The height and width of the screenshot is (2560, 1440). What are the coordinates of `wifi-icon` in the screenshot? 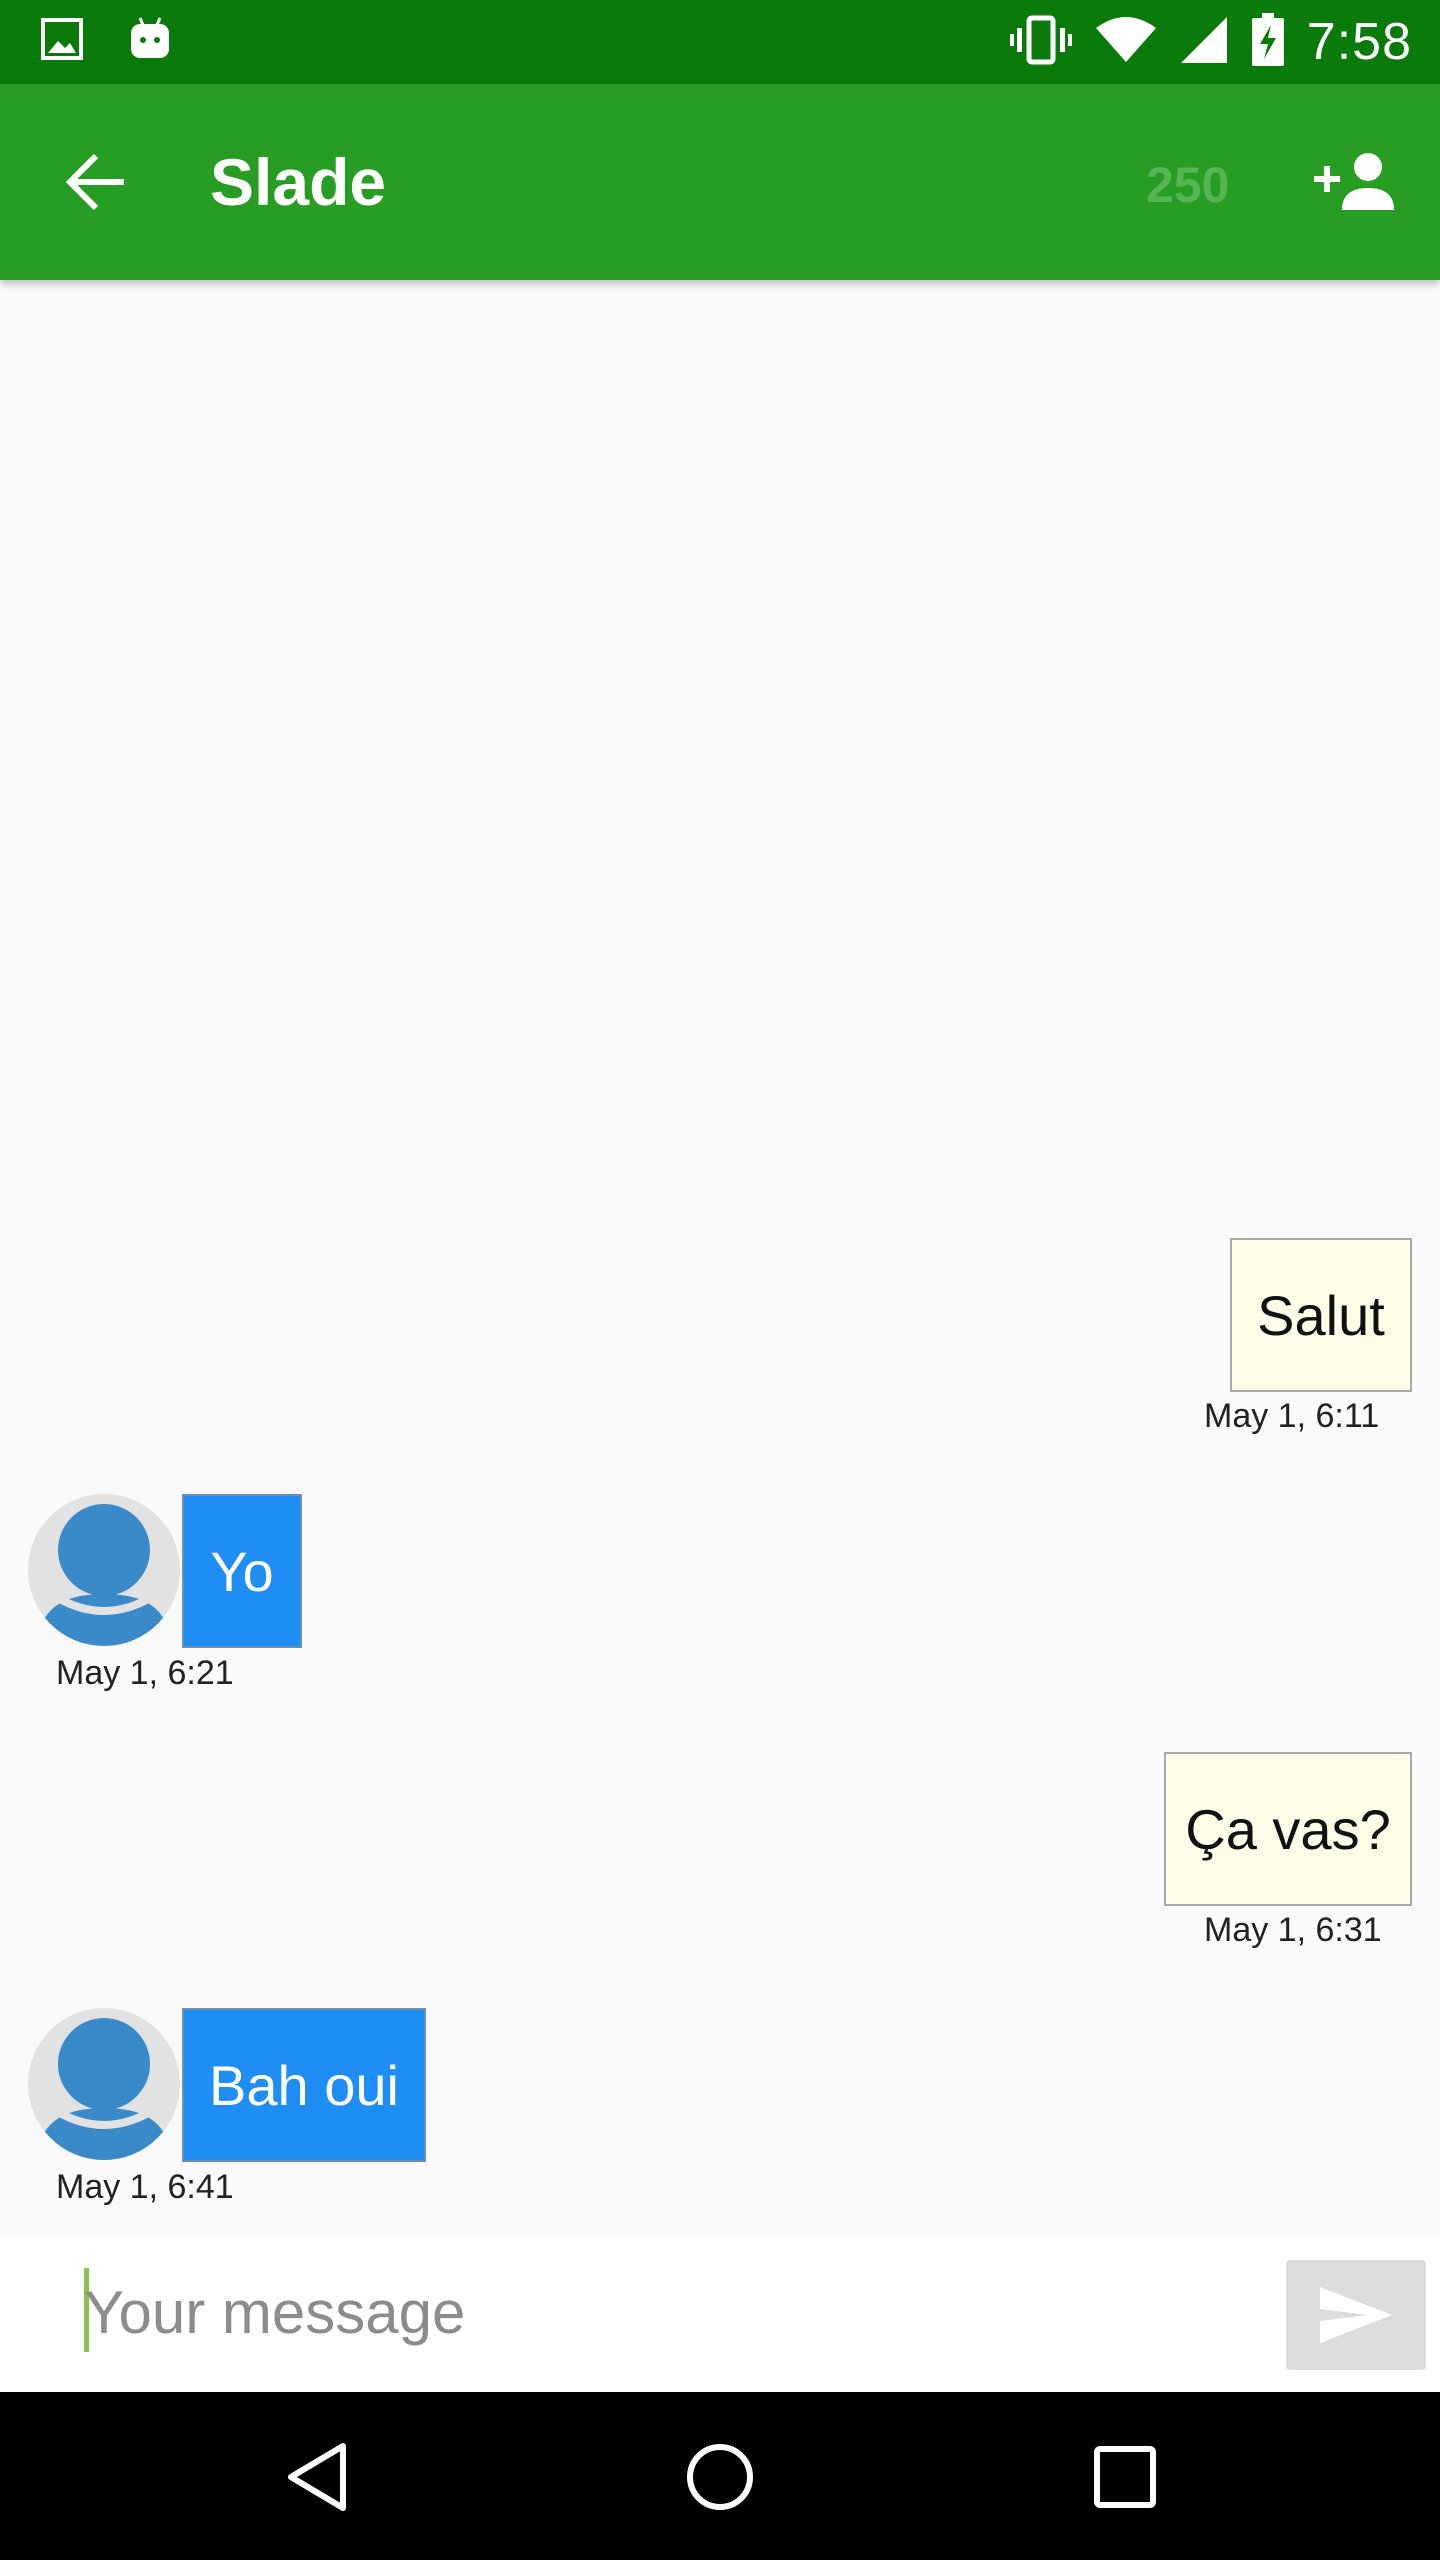 It's located at (1126, 42).